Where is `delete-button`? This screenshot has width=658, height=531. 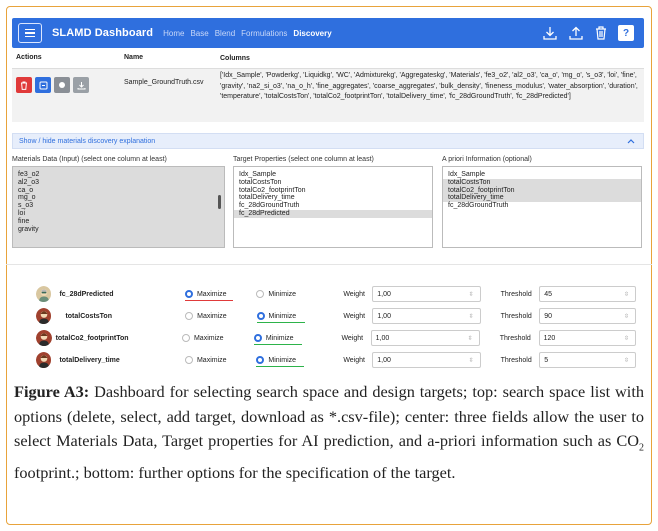
delete-button is located at coordinates (24, 85).